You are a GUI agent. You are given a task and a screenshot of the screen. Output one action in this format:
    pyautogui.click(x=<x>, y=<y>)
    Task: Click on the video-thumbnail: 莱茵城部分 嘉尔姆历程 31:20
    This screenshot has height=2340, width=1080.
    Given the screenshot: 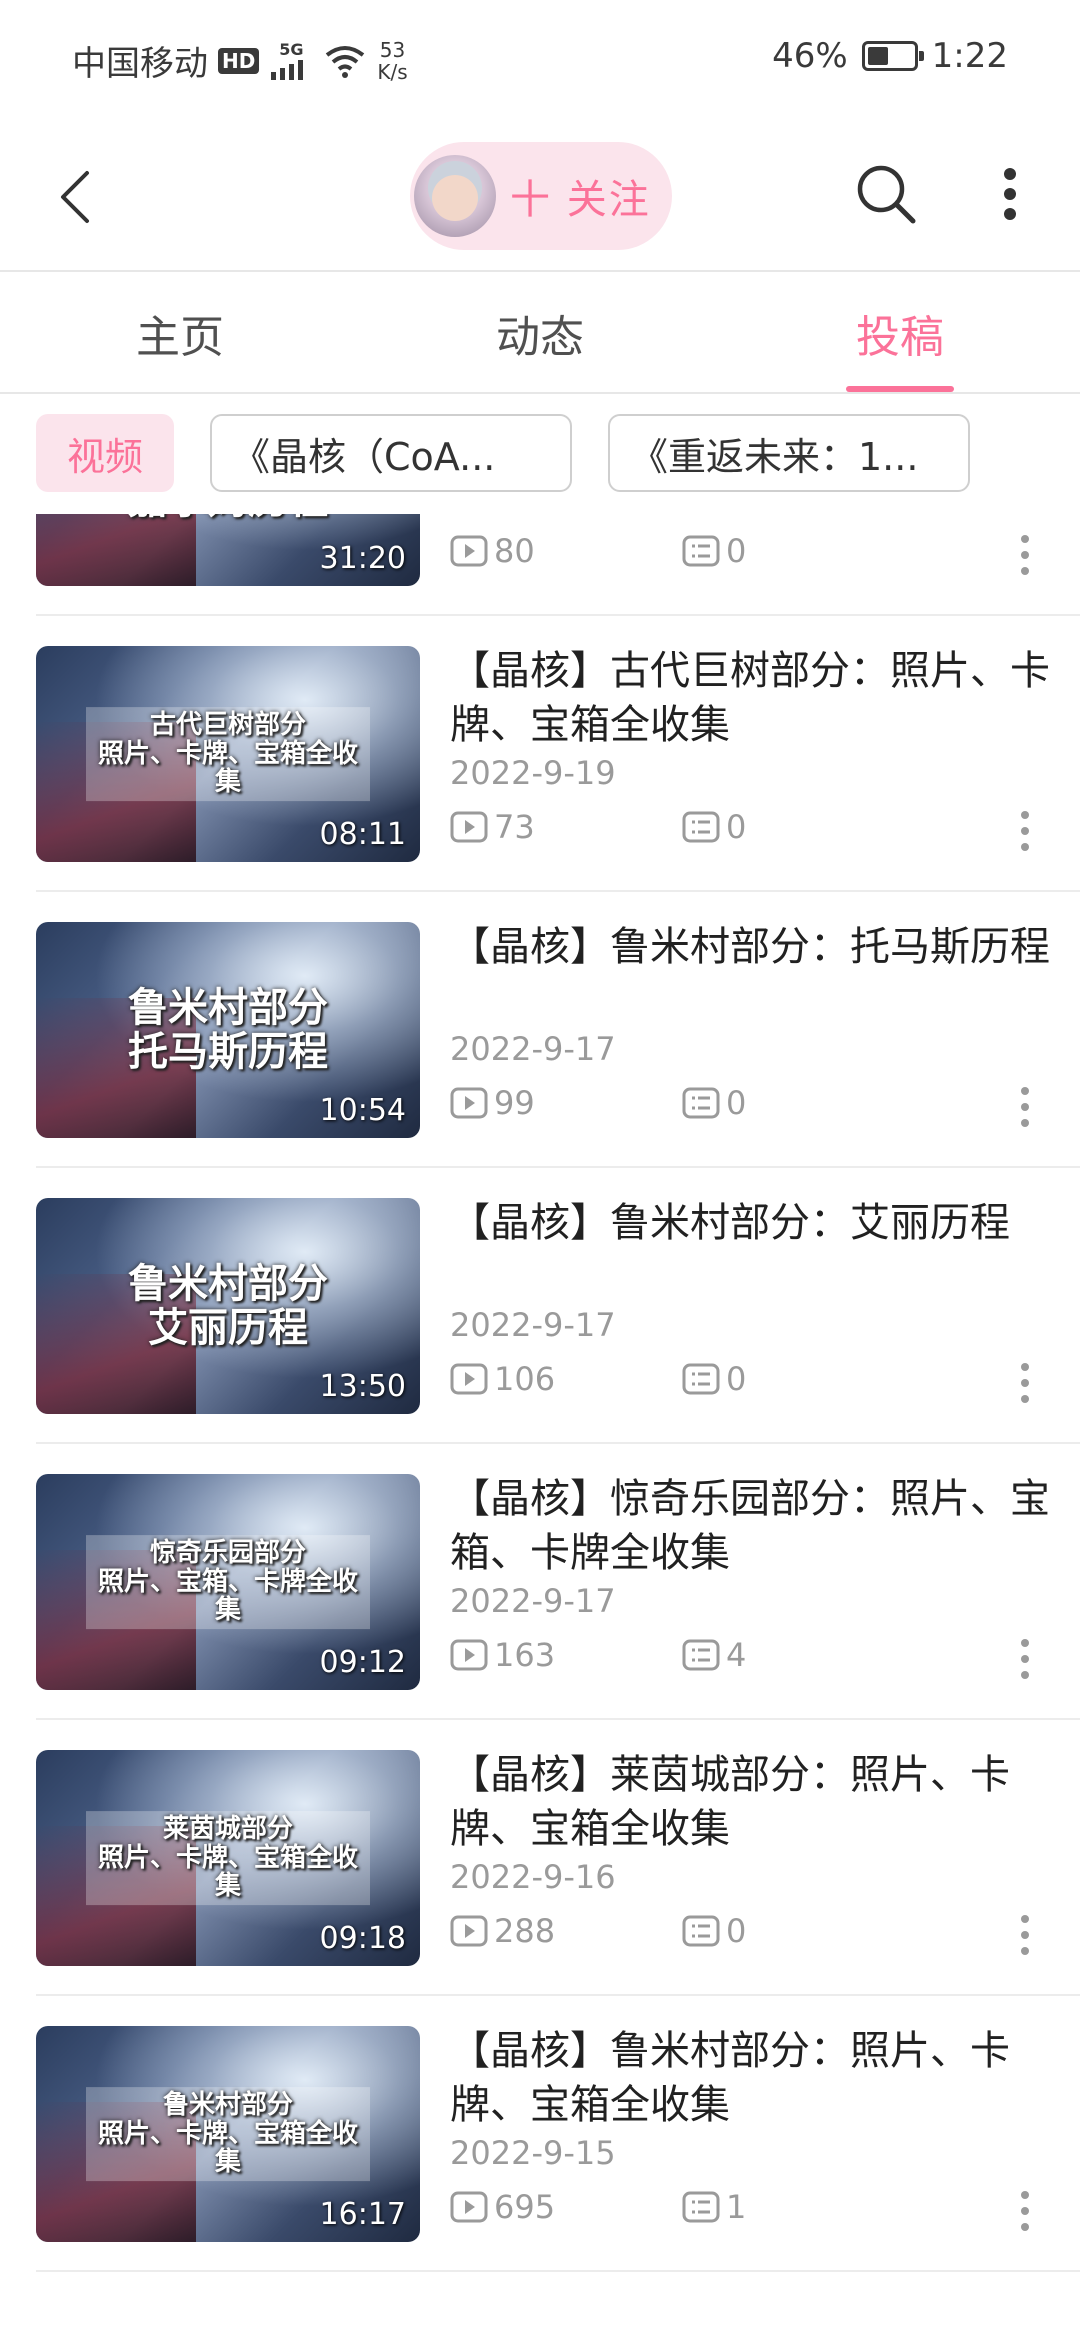 What is the action you would take?
    pyautogui.click(x=228, y=550)
    